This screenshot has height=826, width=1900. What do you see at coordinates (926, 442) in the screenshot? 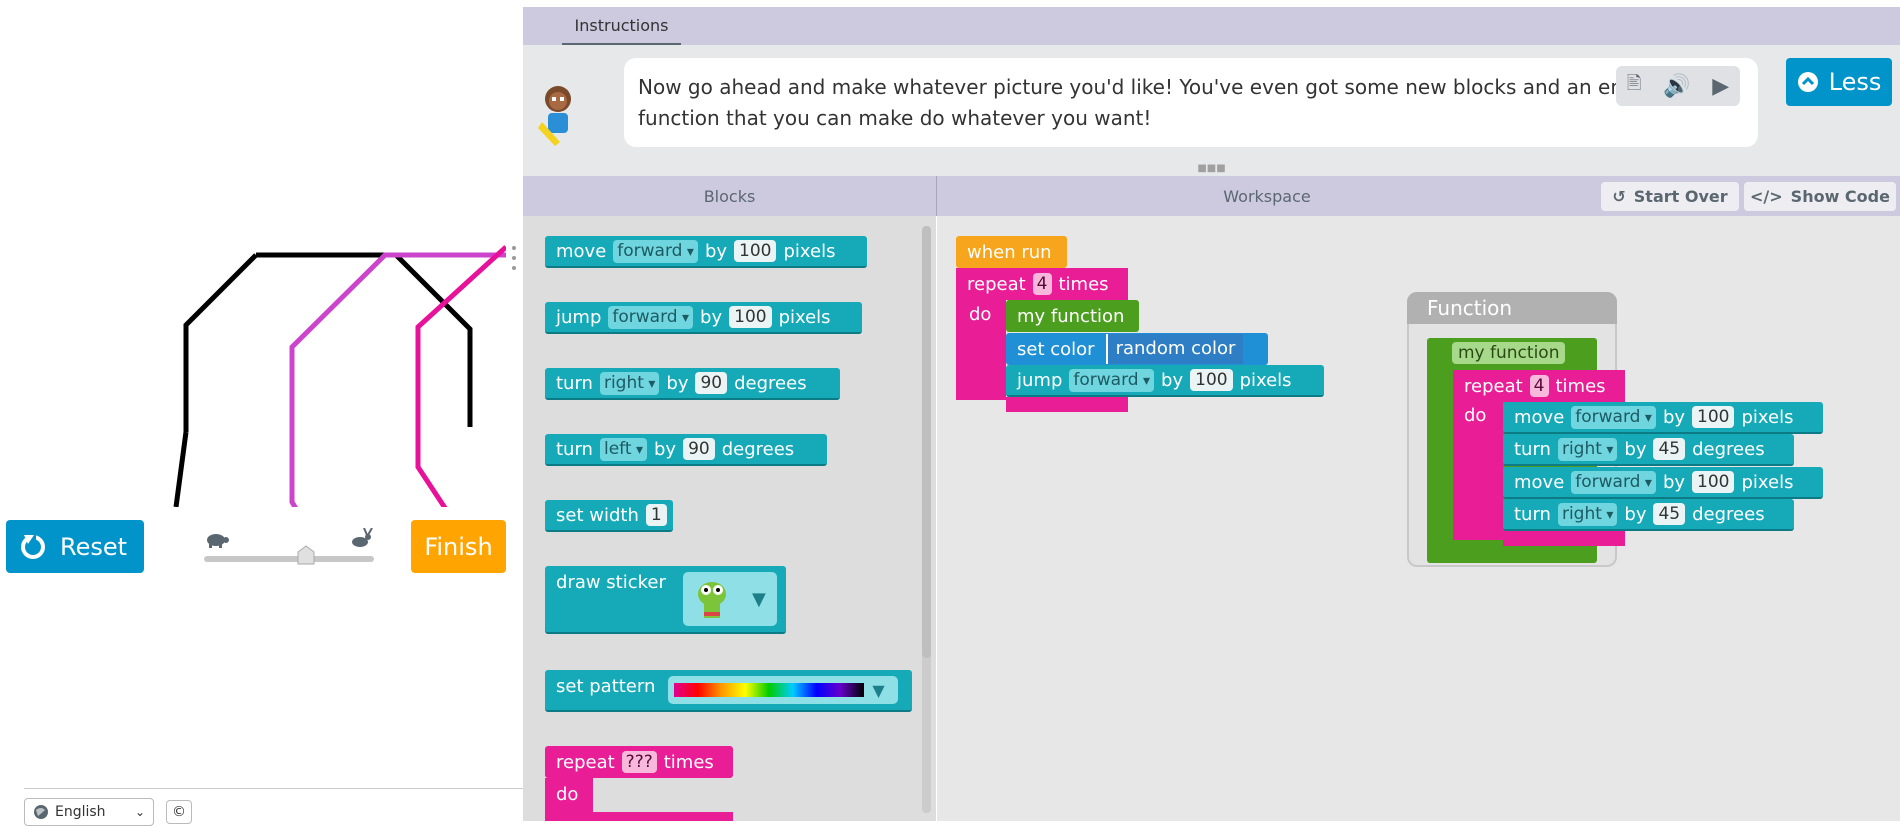
I see `toolbox-scrollbar` at bounding box center [926, 442].